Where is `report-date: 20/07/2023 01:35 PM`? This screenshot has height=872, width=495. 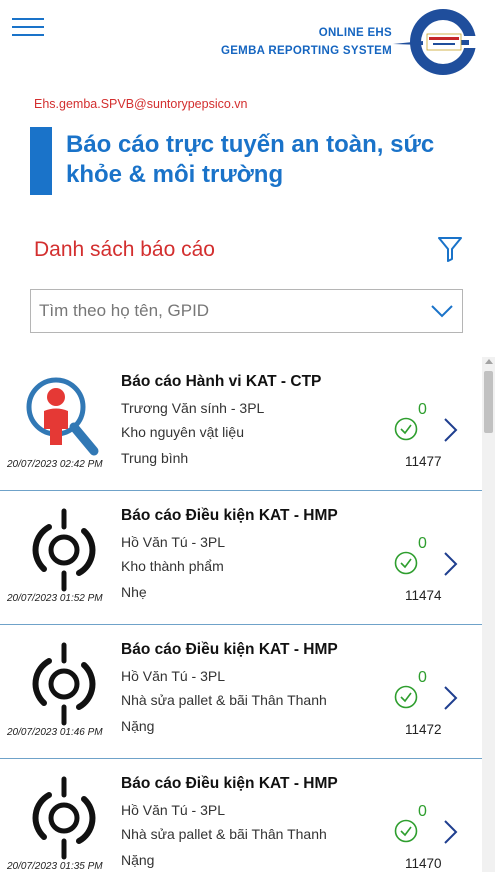 report-date: 20/07/2023 01:35 PM is located at coordinates (55, 866).